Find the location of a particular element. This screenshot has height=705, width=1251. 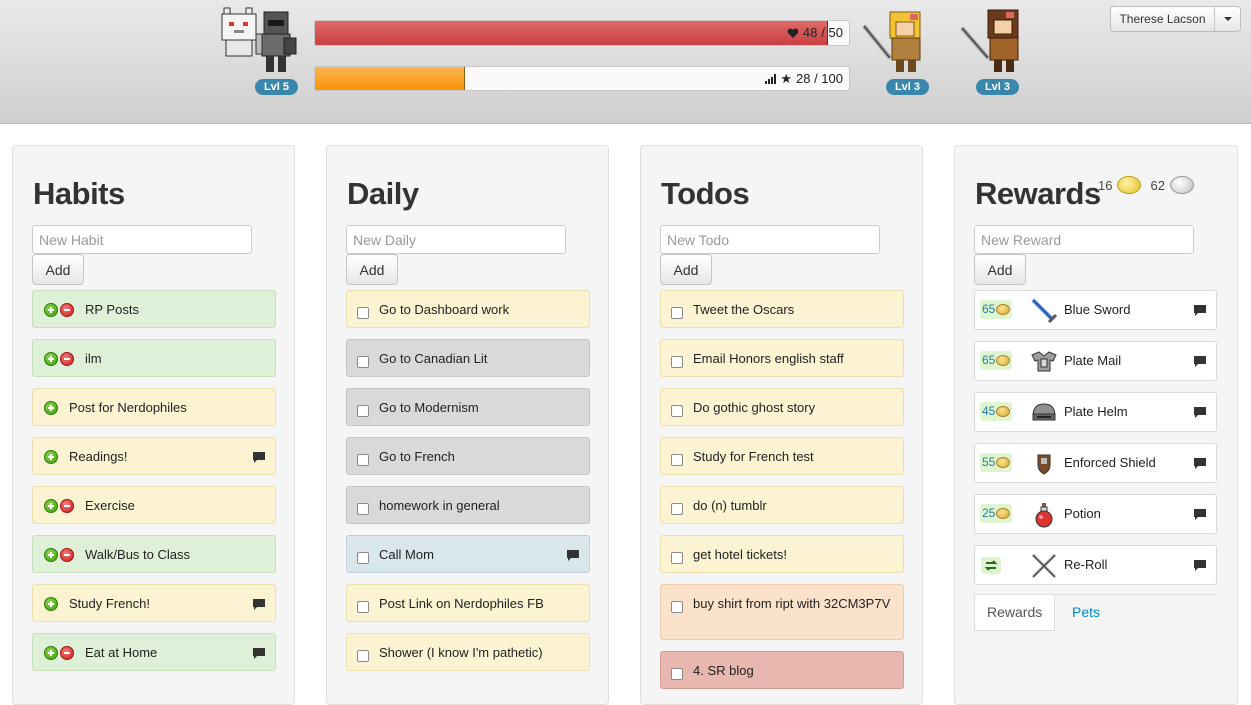

daily-item: Go to Modernism is located at coordinates (468, 407).